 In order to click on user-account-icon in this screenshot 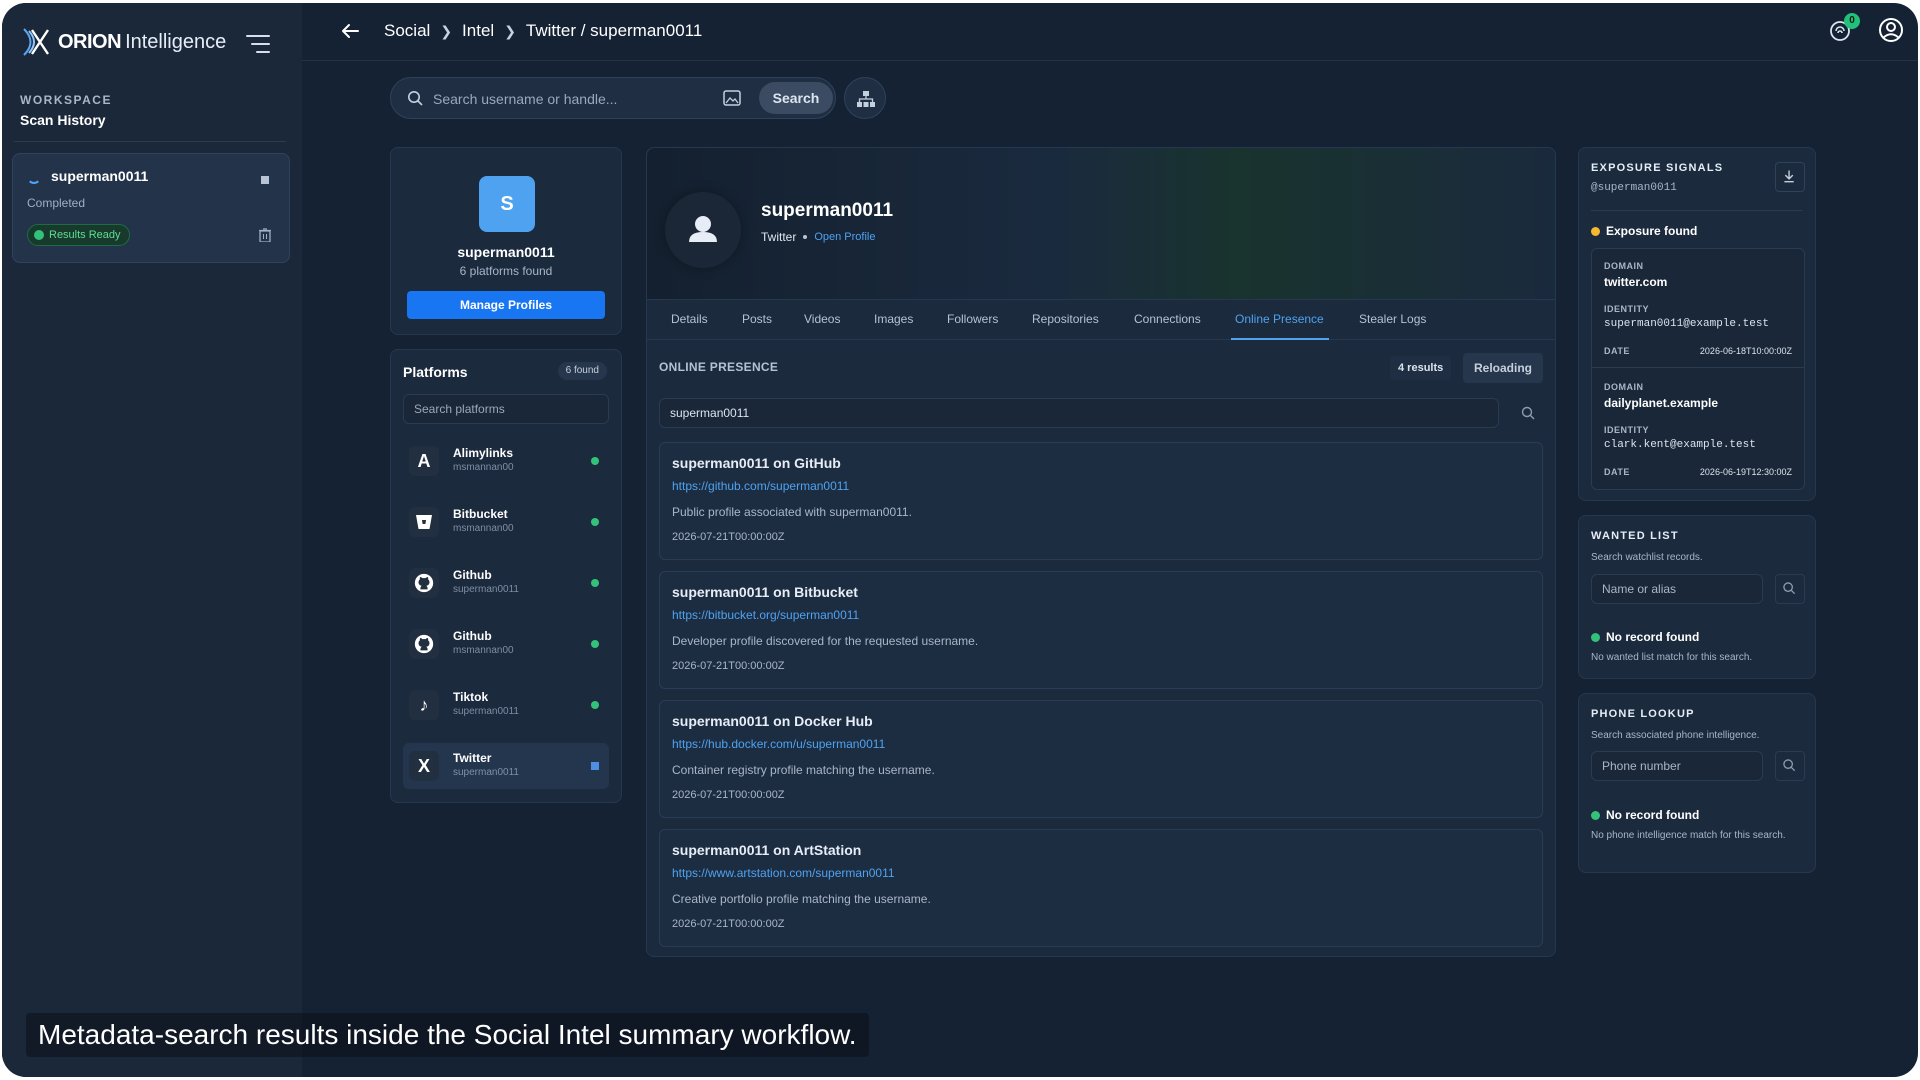, I will do `click(1891, 30)`.